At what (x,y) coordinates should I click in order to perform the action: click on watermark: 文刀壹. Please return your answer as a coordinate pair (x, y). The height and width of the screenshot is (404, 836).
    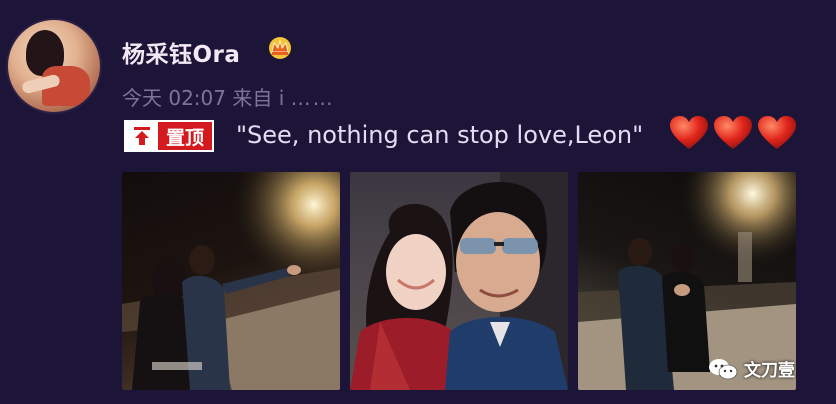
    Looking at the image, I should click on (751, 368).